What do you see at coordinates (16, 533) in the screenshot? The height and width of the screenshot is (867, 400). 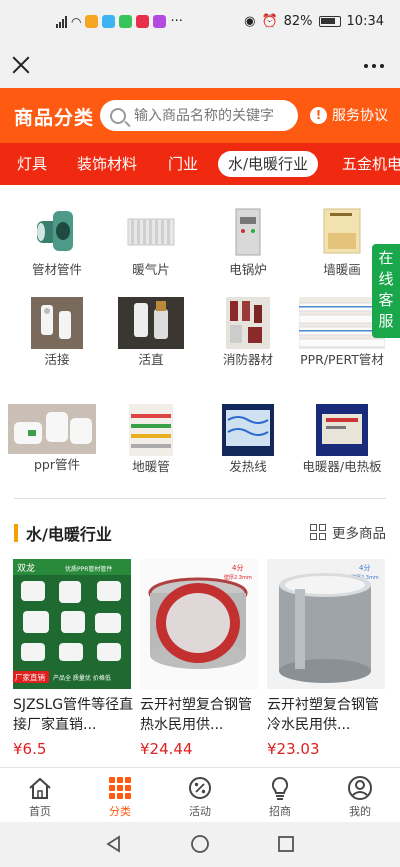 I see `section-title-marker` at bounding box center [16, 533].